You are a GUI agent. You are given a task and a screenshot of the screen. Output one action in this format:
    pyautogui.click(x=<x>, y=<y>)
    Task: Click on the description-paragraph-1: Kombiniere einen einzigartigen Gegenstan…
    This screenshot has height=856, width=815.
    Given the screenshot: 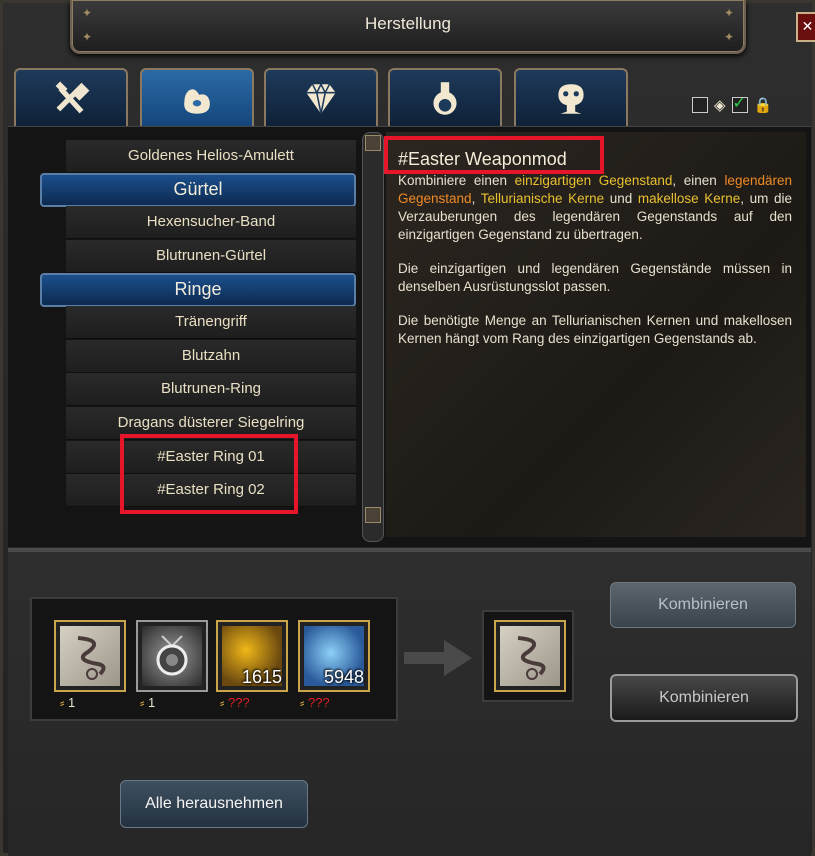 What is the action you would take?
    pyautogui.click(x=595, y=208)
    